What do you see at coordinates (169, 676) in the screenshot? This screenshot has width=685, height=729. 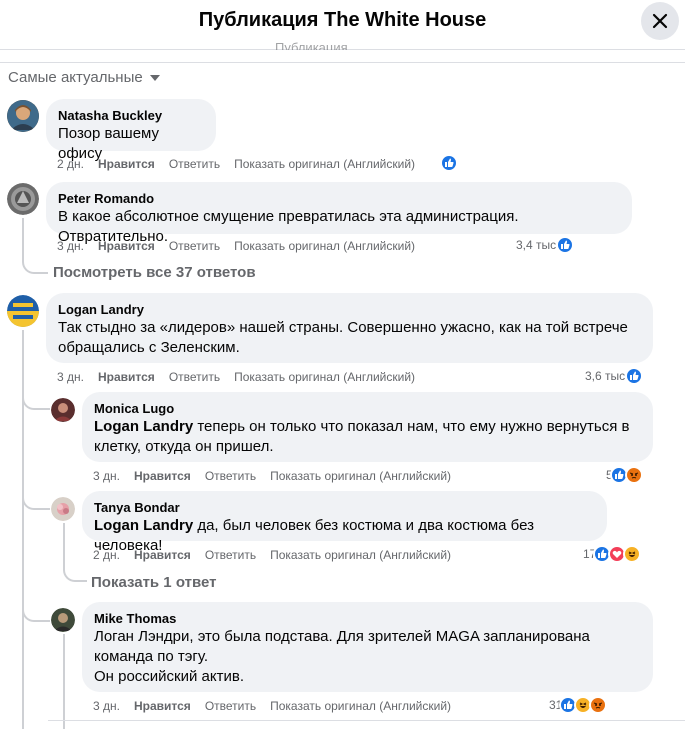 I see `comment-text-line: Он российский актив.` at bounding box center [169, 676].